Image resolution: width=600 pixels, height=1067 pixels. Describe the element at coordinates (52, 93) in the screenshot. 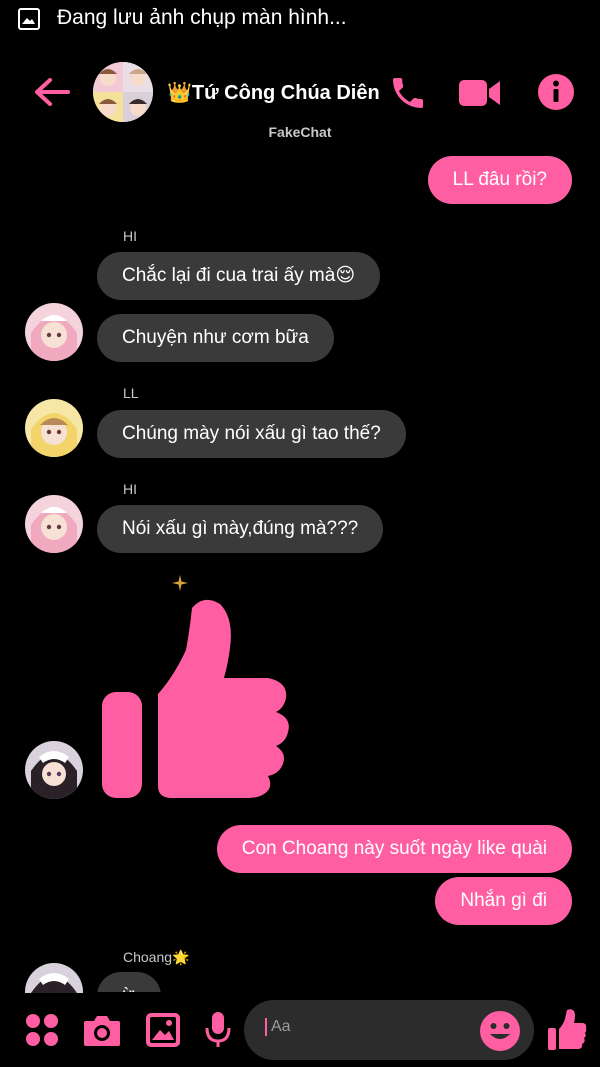

I see `back-arrow-icon` at that location.